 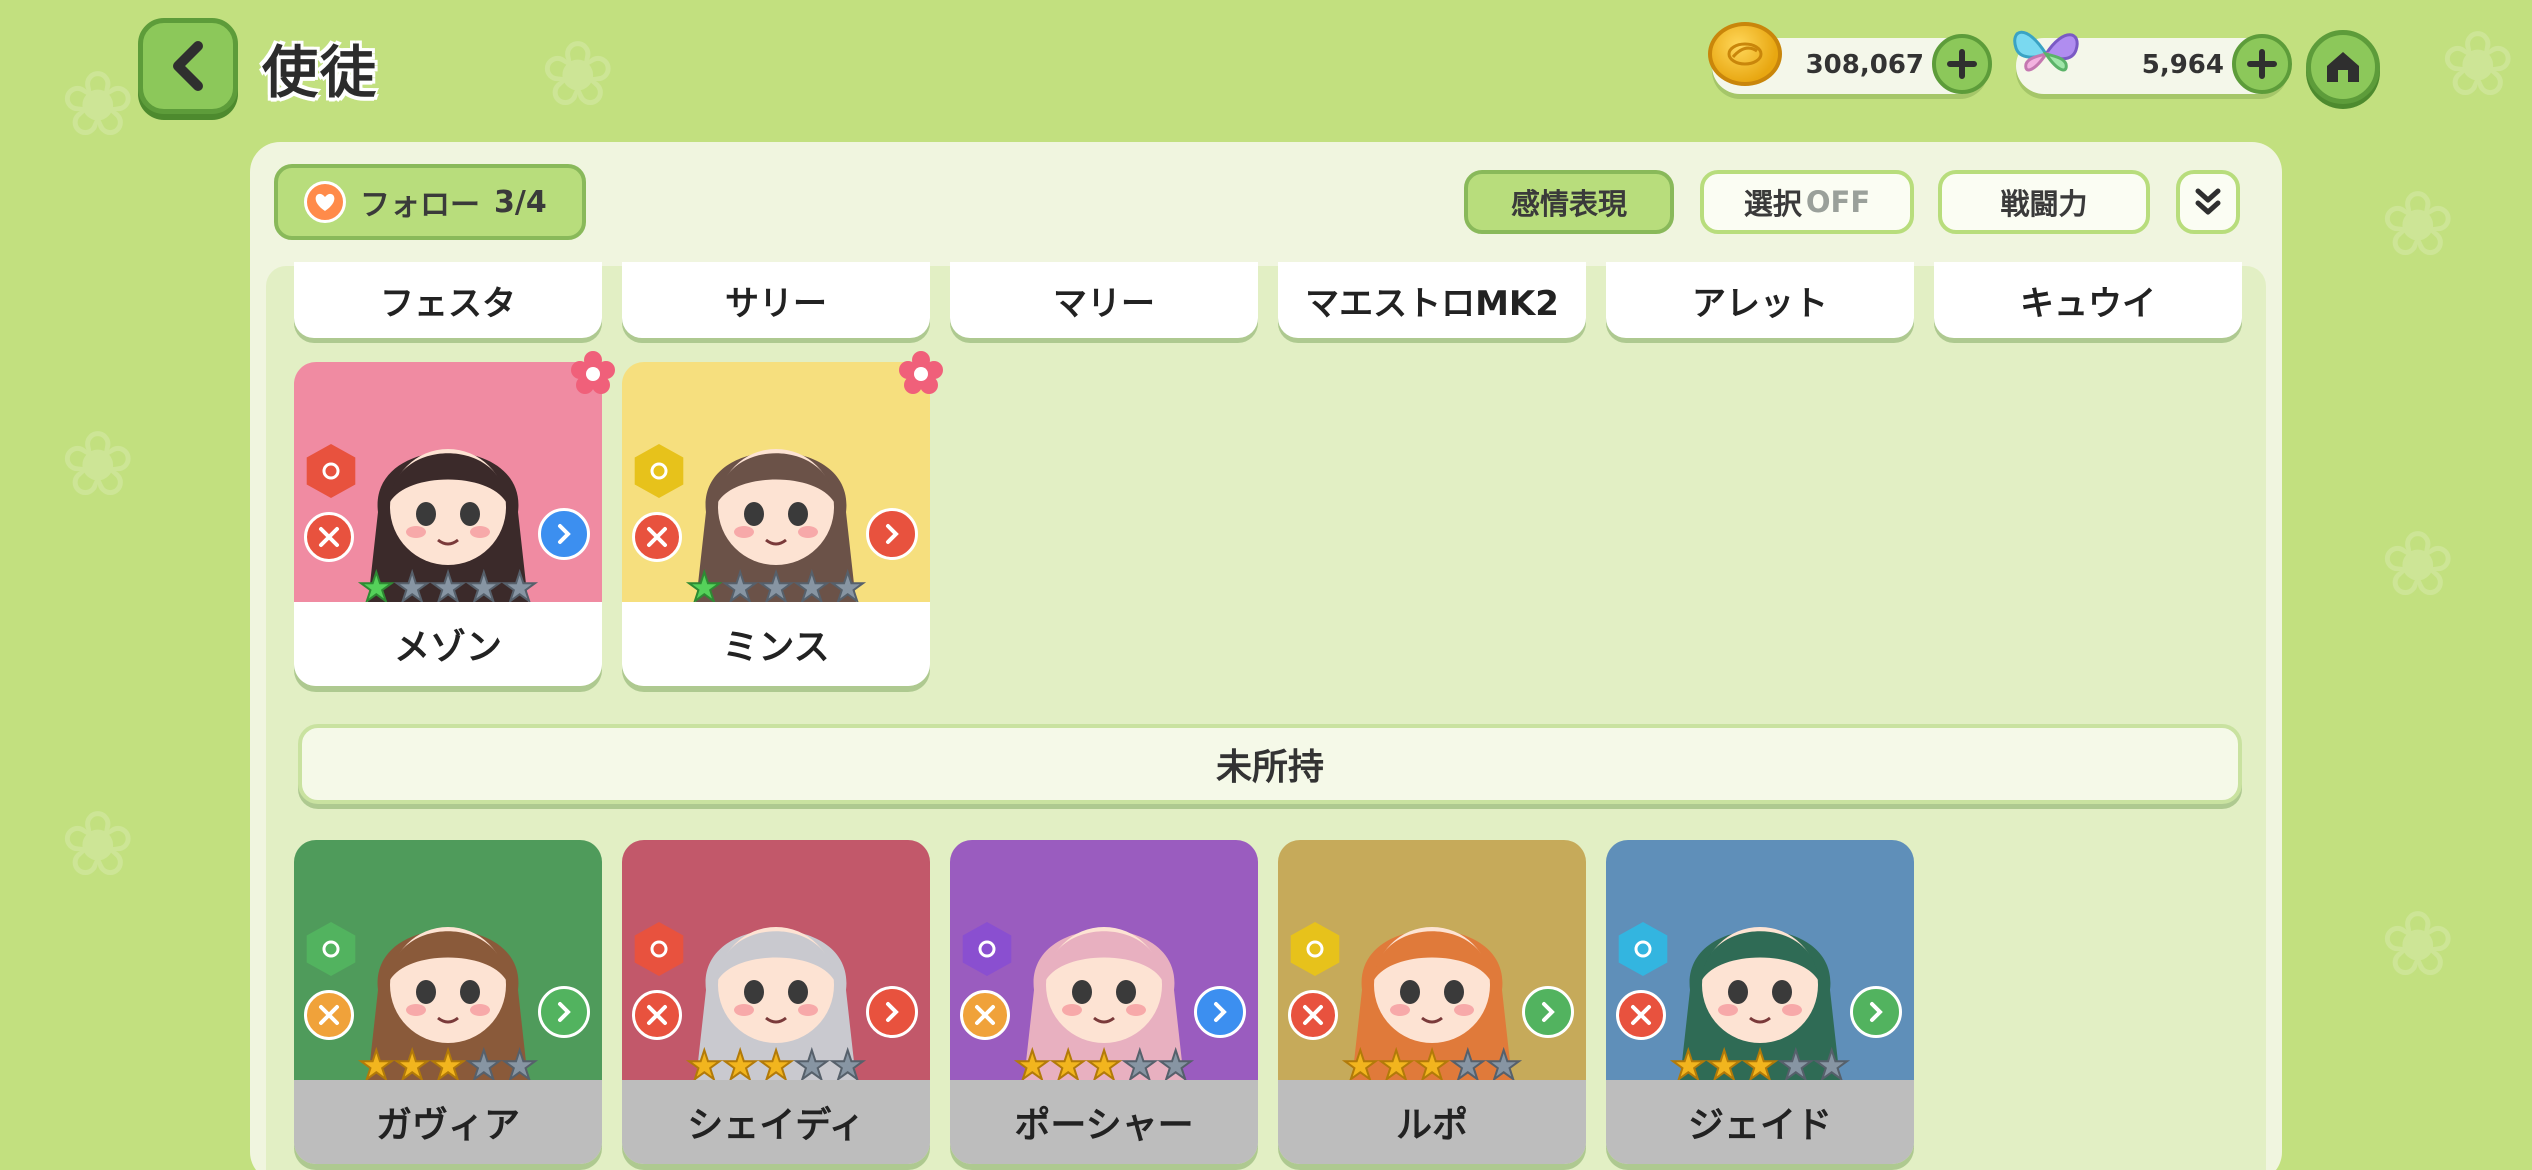 I want to click on double-chevron-down-icon, so click(x=2208, y=201).